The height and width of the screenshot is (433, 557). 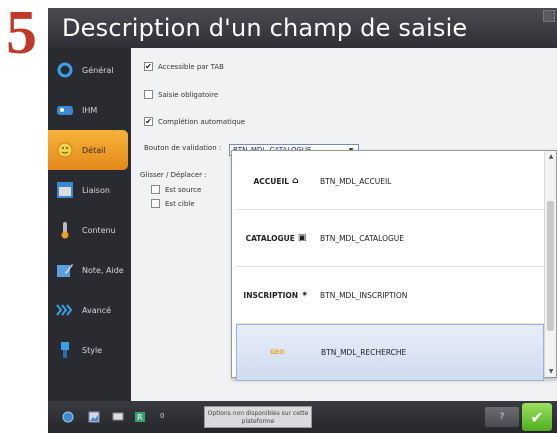 What do you see at coordinates (364, 352) in the screenshot?
I see `dropdown-option-label: BTN_MDL_RECHERCHE` at bounding box center [364, 352].